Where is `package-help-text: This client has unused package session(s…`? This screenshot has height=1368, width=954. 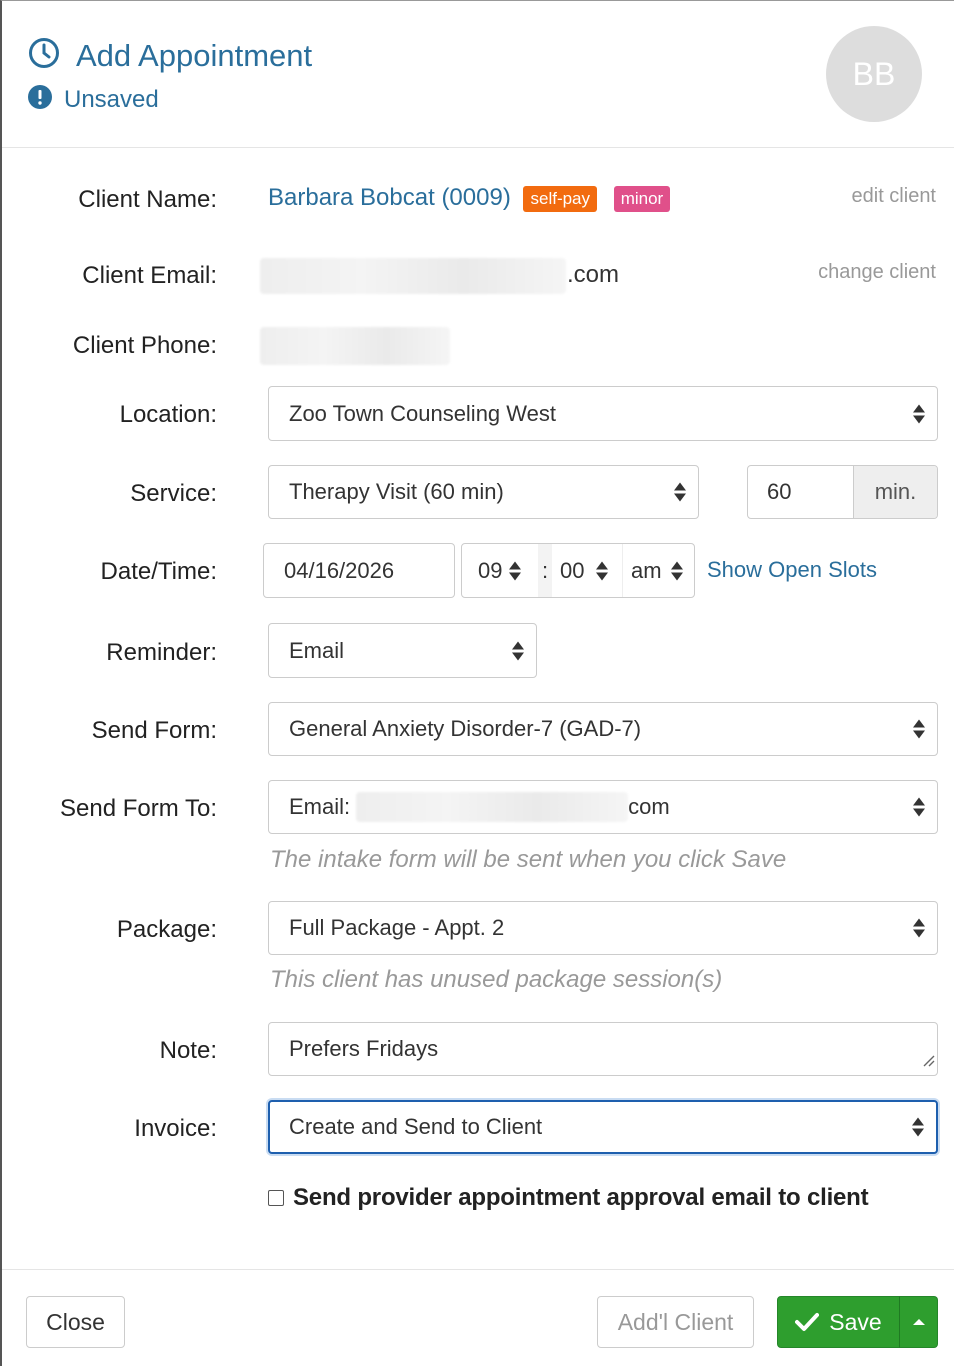
package-help-text: This client has unused package session(s… is located at coordinates (496, 979).